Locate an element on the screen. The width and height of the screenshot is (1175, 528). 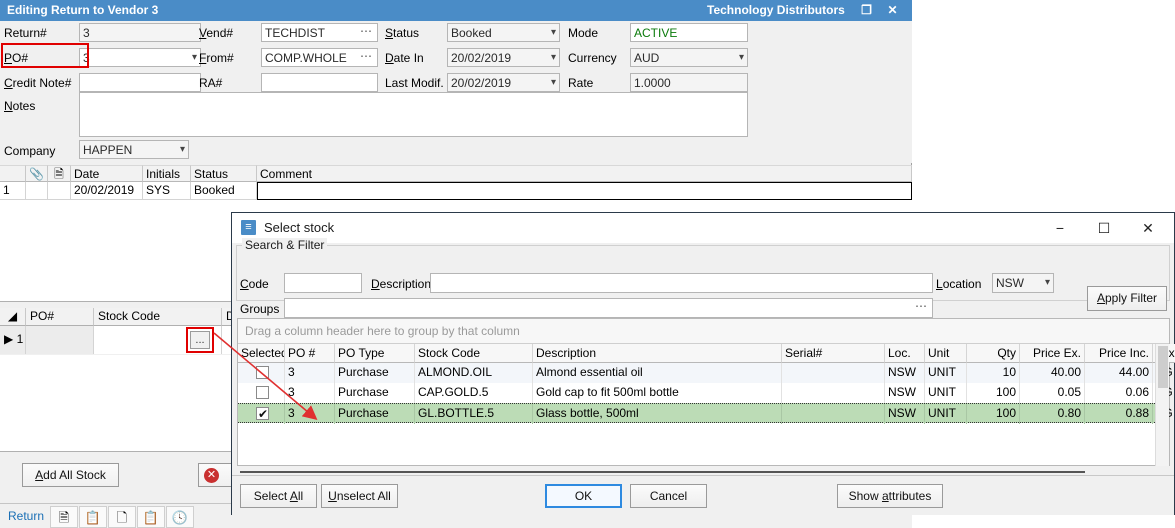
status-field: Booked ▾ is located at coordinates (503, 32).